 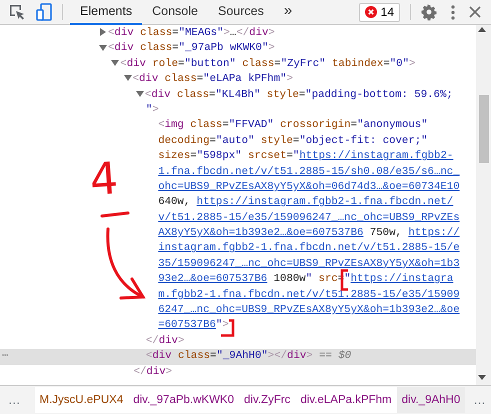 I want to click on expand-arrow-icon, so click(x=103, y=32).